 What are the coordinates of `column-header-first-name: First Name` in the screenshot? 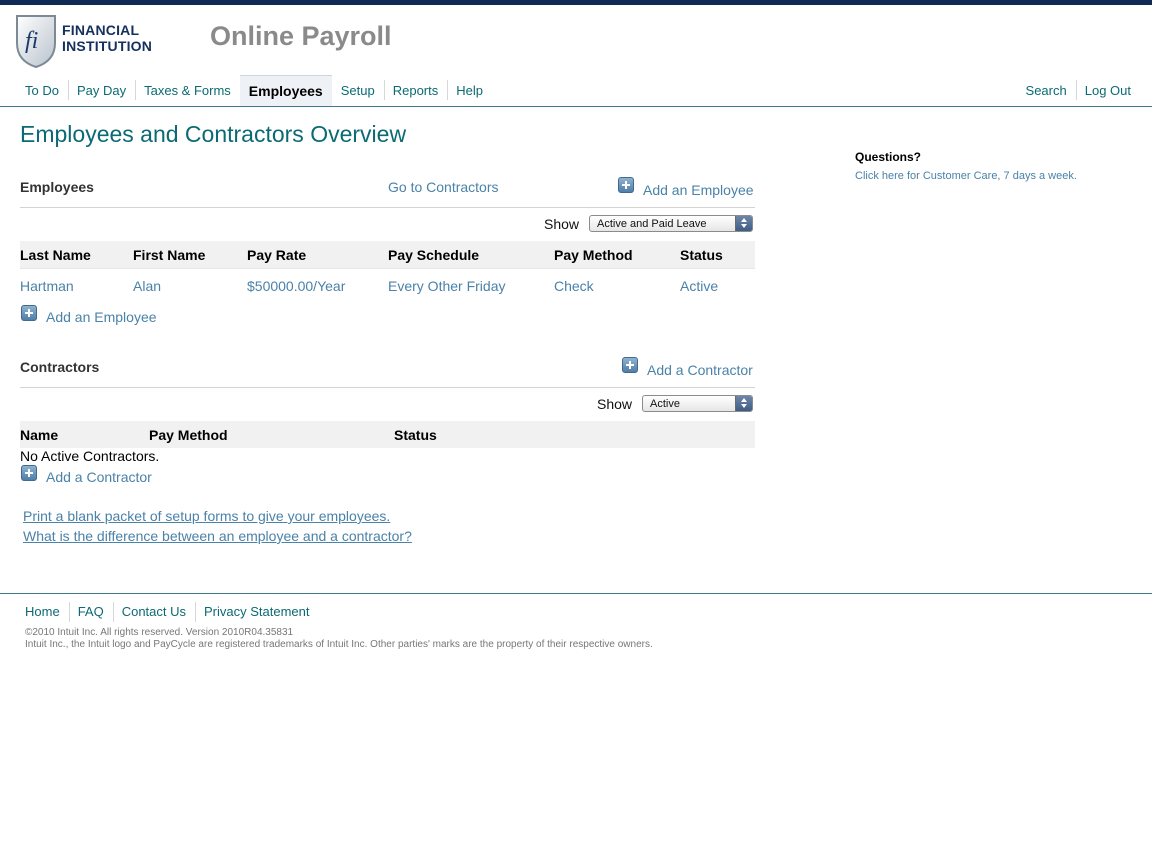 It's located at (169, 255).